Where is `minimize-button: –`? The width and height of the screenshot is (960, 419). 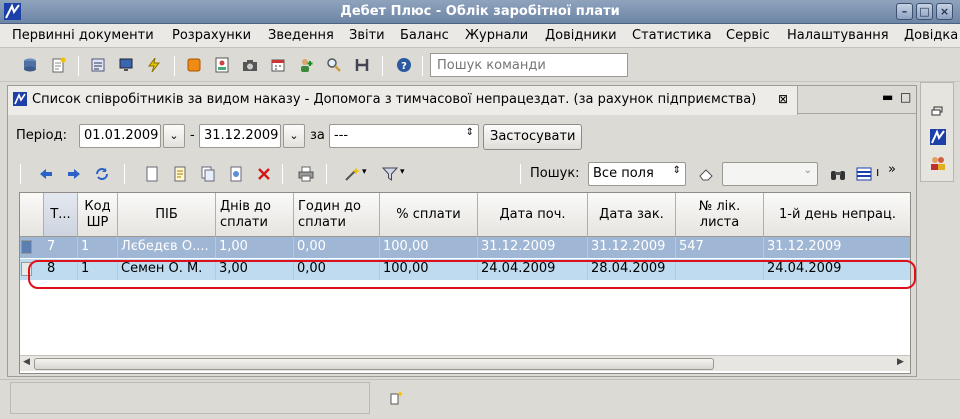
minimize-button: – is located at coordinates (904, 11).